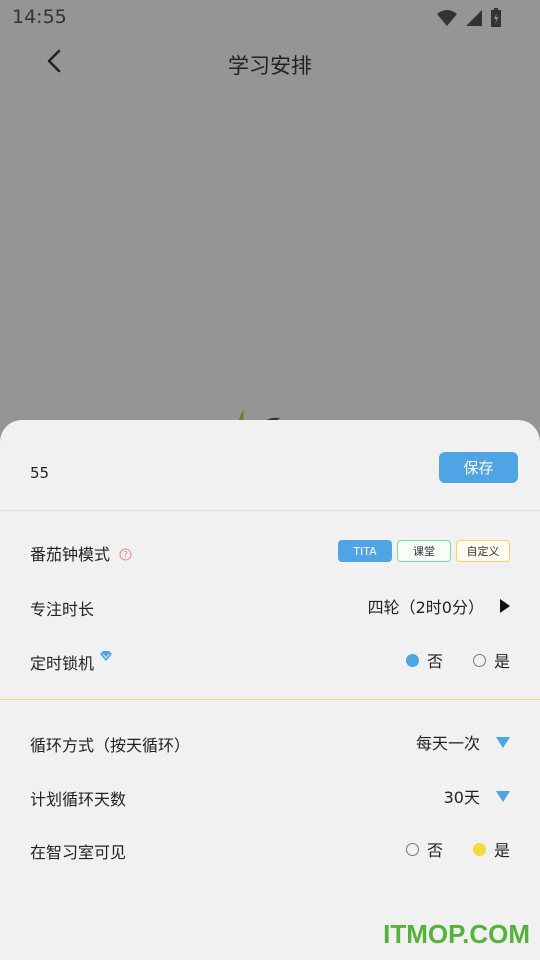  Describe the element at coordinates (447, 18) in the screenshot. I see `wifi-icon` at that location.